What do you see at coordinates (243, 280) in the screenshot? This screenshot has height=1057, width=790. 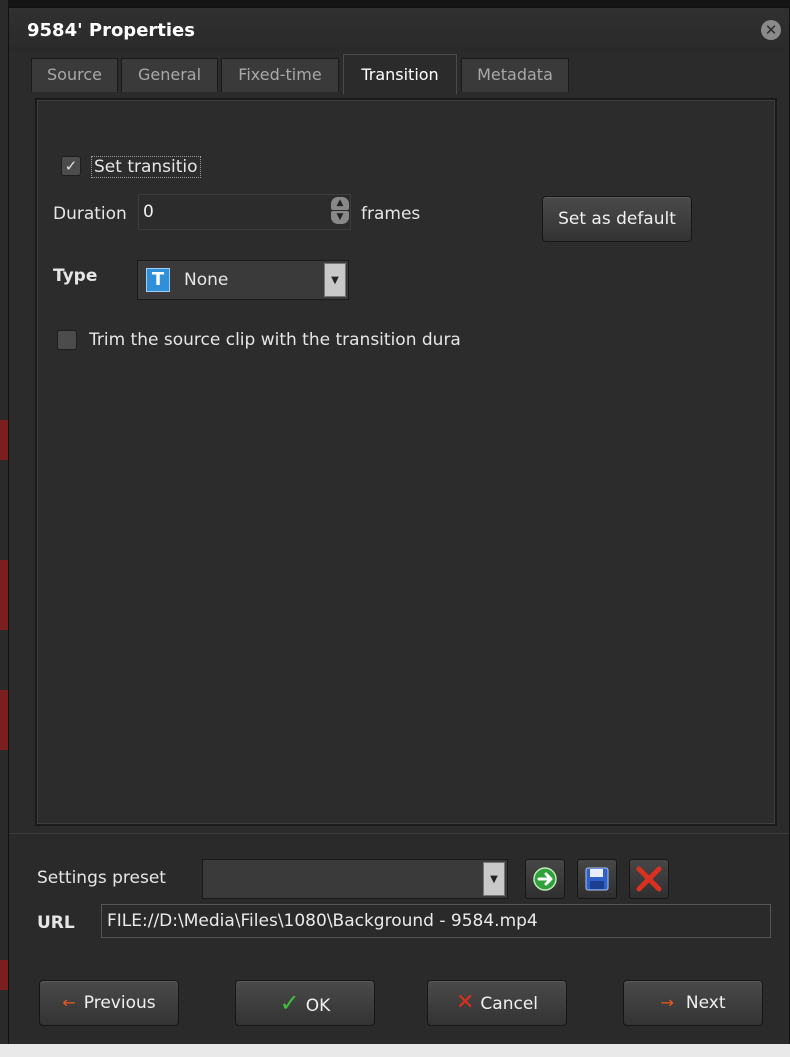 I see `type-select: T None ▼` at bounding box center [243, 280].